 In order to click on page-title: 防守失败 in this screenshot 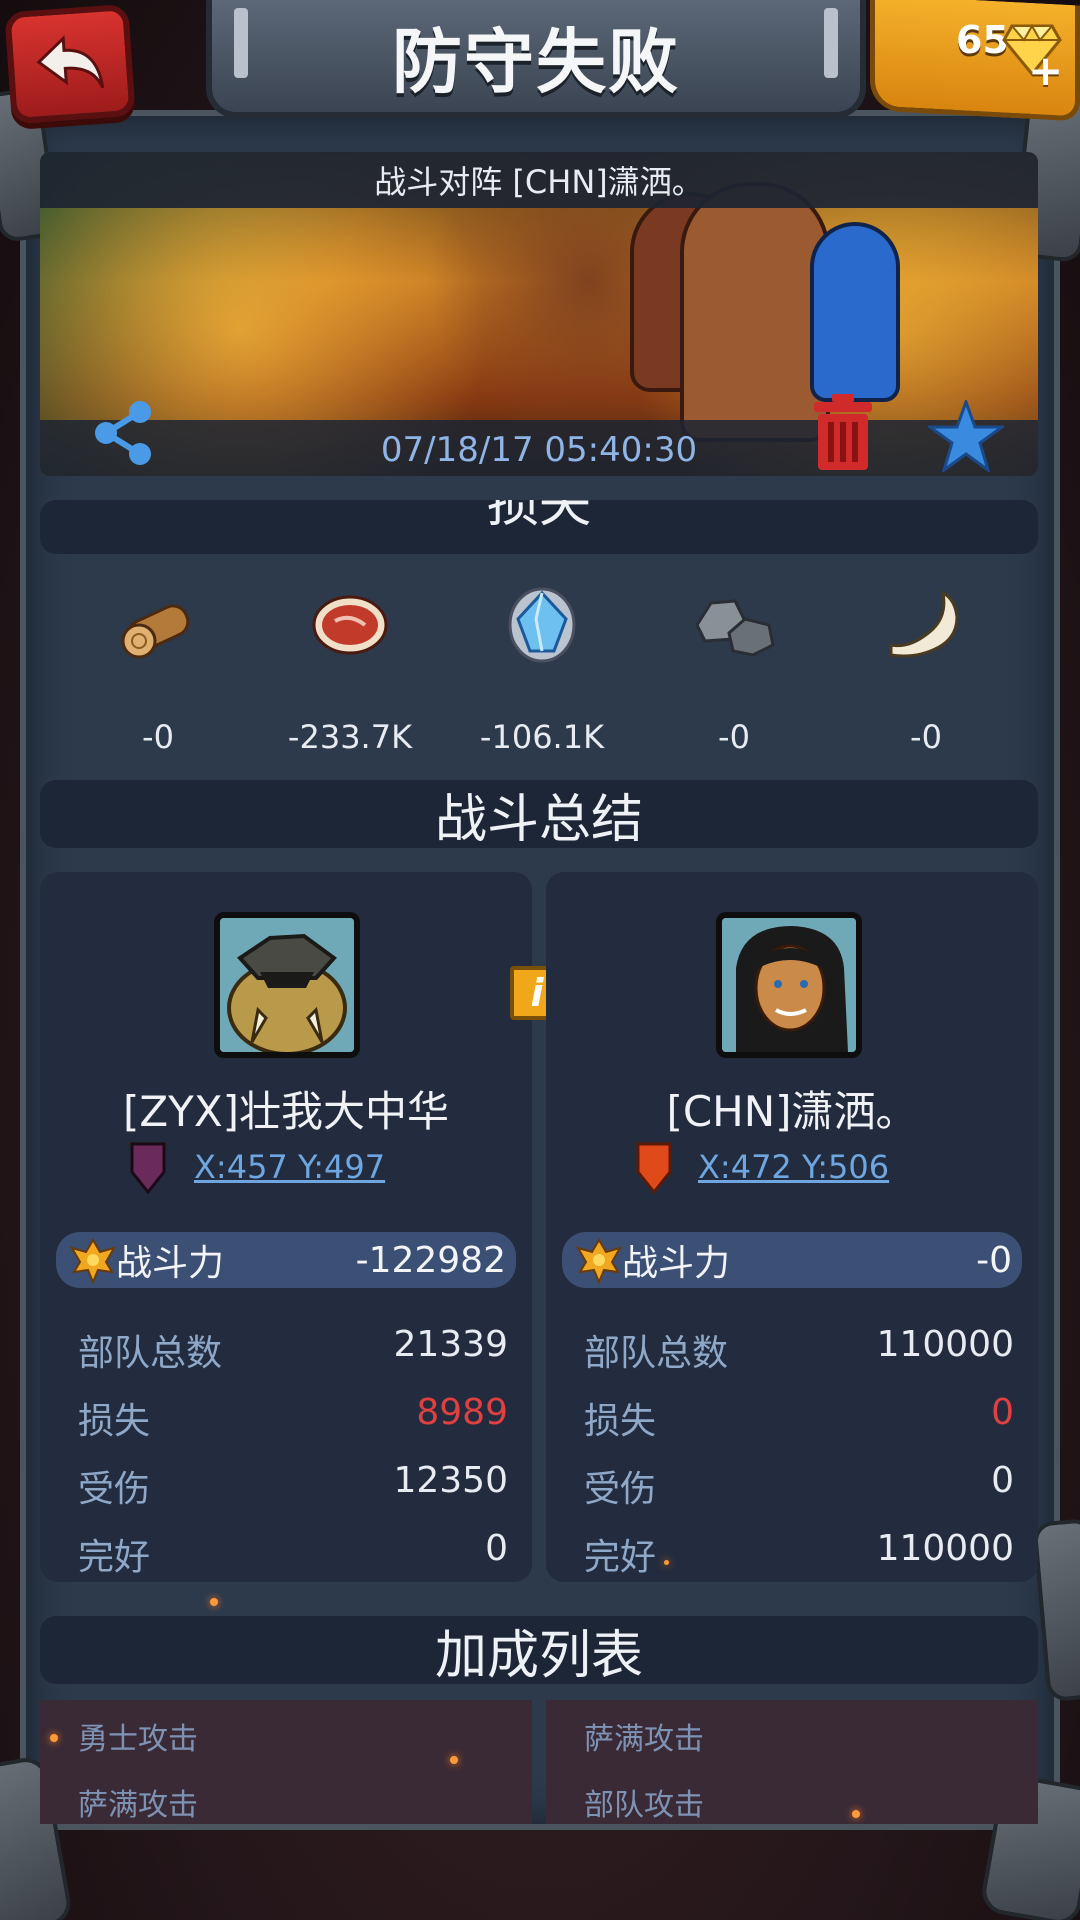, I will do `click(536, 61)`.